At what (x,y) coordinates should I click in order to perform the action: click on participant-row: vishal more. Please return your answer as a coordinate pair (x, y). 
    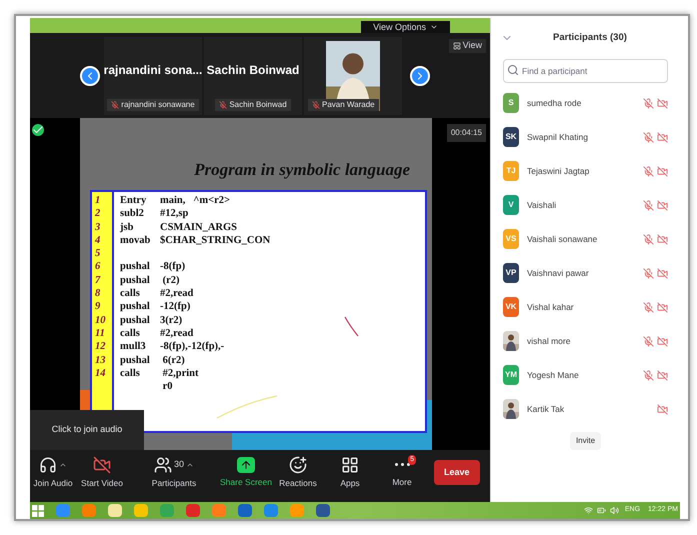
    Looking at the image, I should click on (585, 341).